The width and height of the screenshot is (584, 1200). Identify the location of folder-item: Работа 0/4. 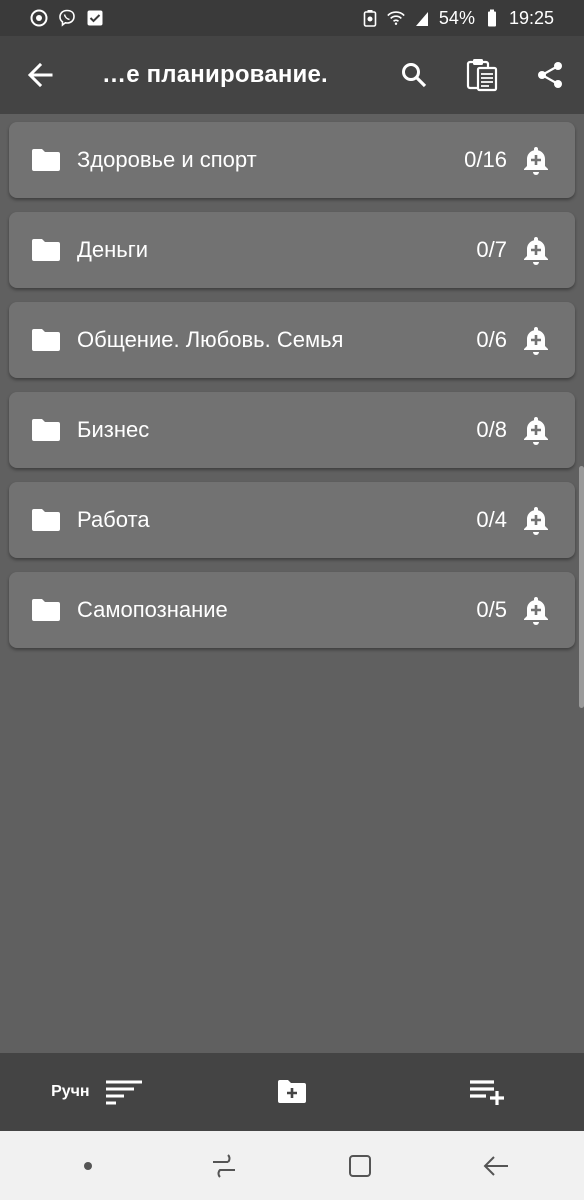
(292, 520).